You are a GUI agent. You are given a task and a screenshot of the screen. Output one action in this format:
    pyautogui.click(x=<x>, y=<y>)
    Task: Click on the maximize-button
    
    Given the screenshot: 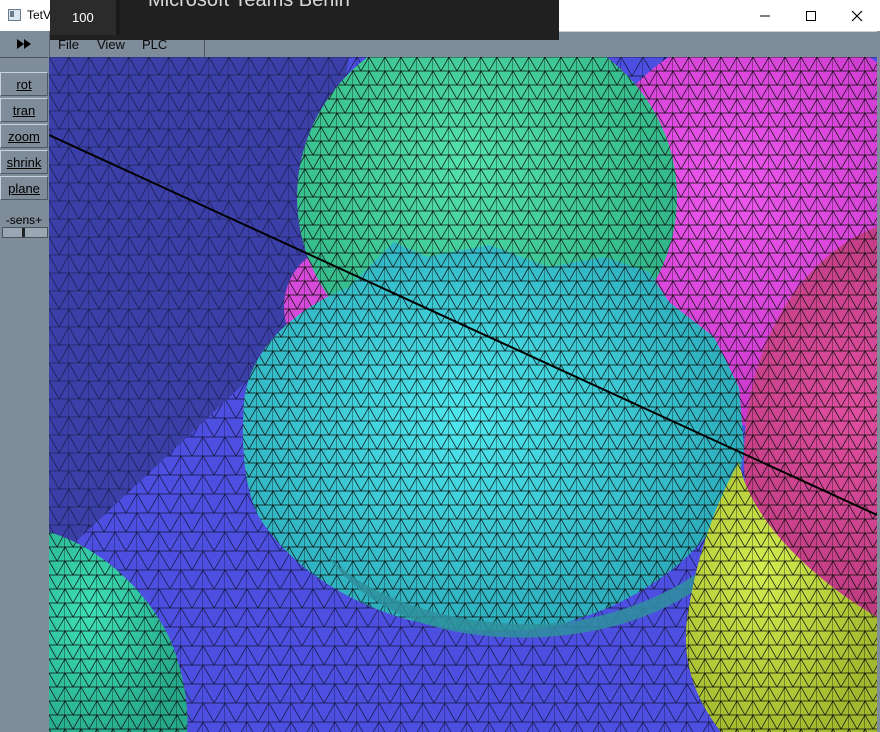 What is the action you would take?
    pyautogui.click(x=811, y=15)
    